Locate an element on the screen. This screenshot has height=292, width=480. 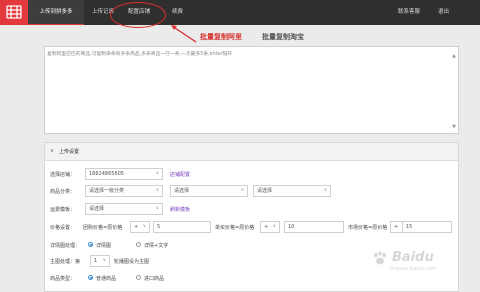
freight-row: 运费模板： 请选择 ∨ 刷新模板 is located at coordinates (252, 210).